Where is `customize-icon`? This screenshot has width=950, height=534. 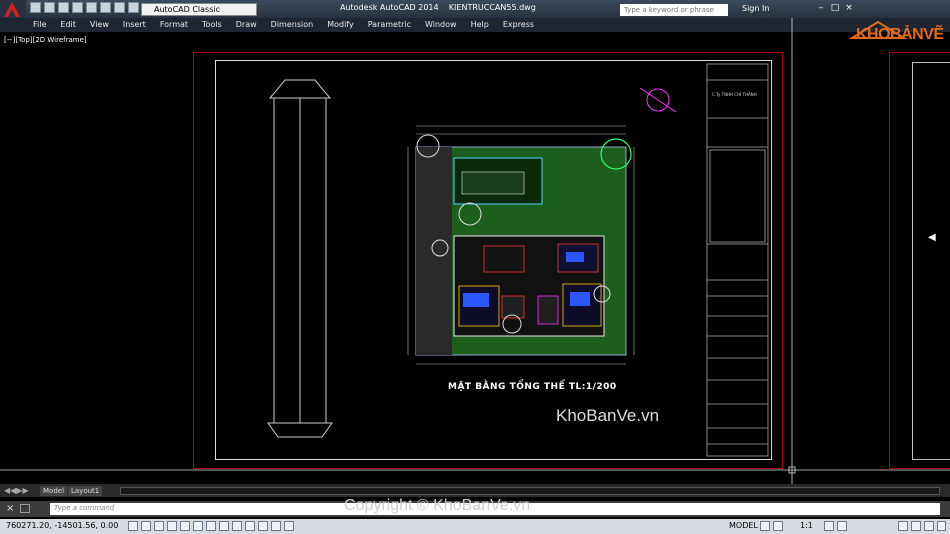
customize-icon is located at coordinates (25, 508).